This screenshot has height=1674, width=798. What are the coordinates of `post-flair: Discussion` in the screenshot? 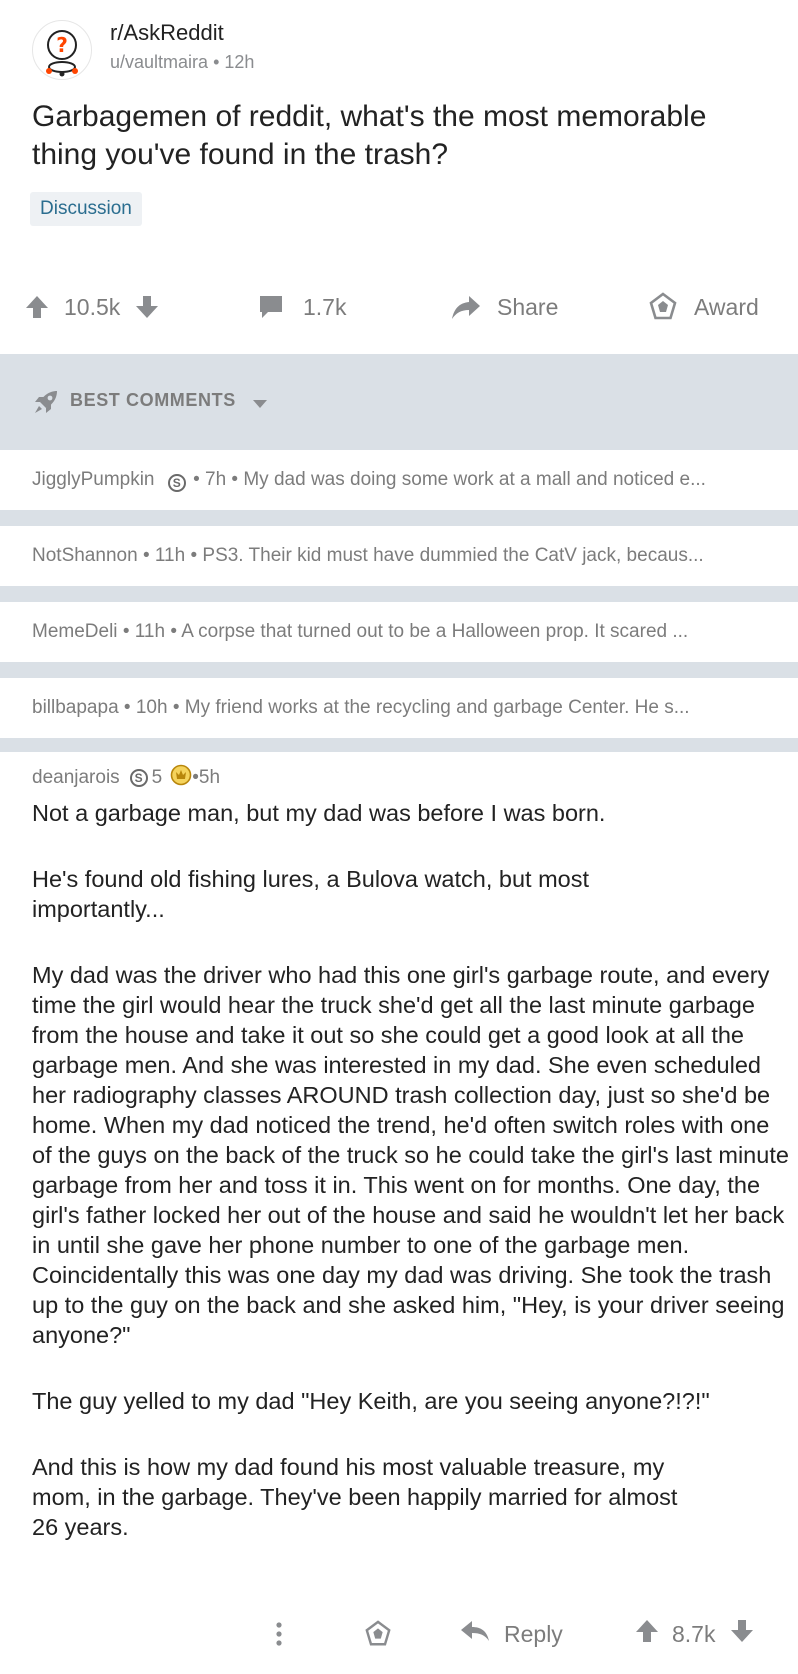 It's located at (86, 209).